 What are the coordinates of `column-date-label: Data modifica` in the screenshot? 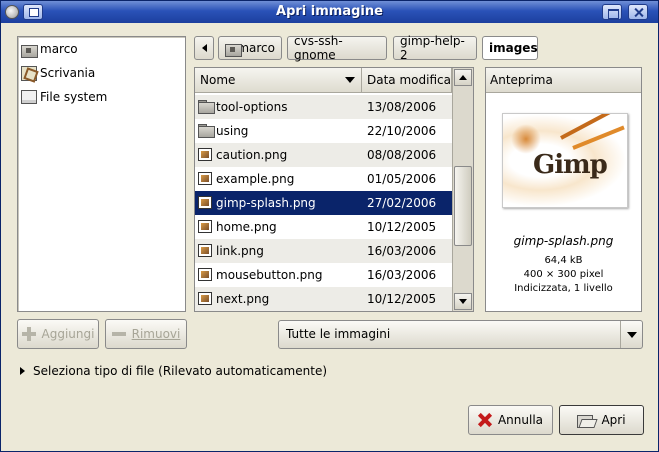 It's located at (409, 80).